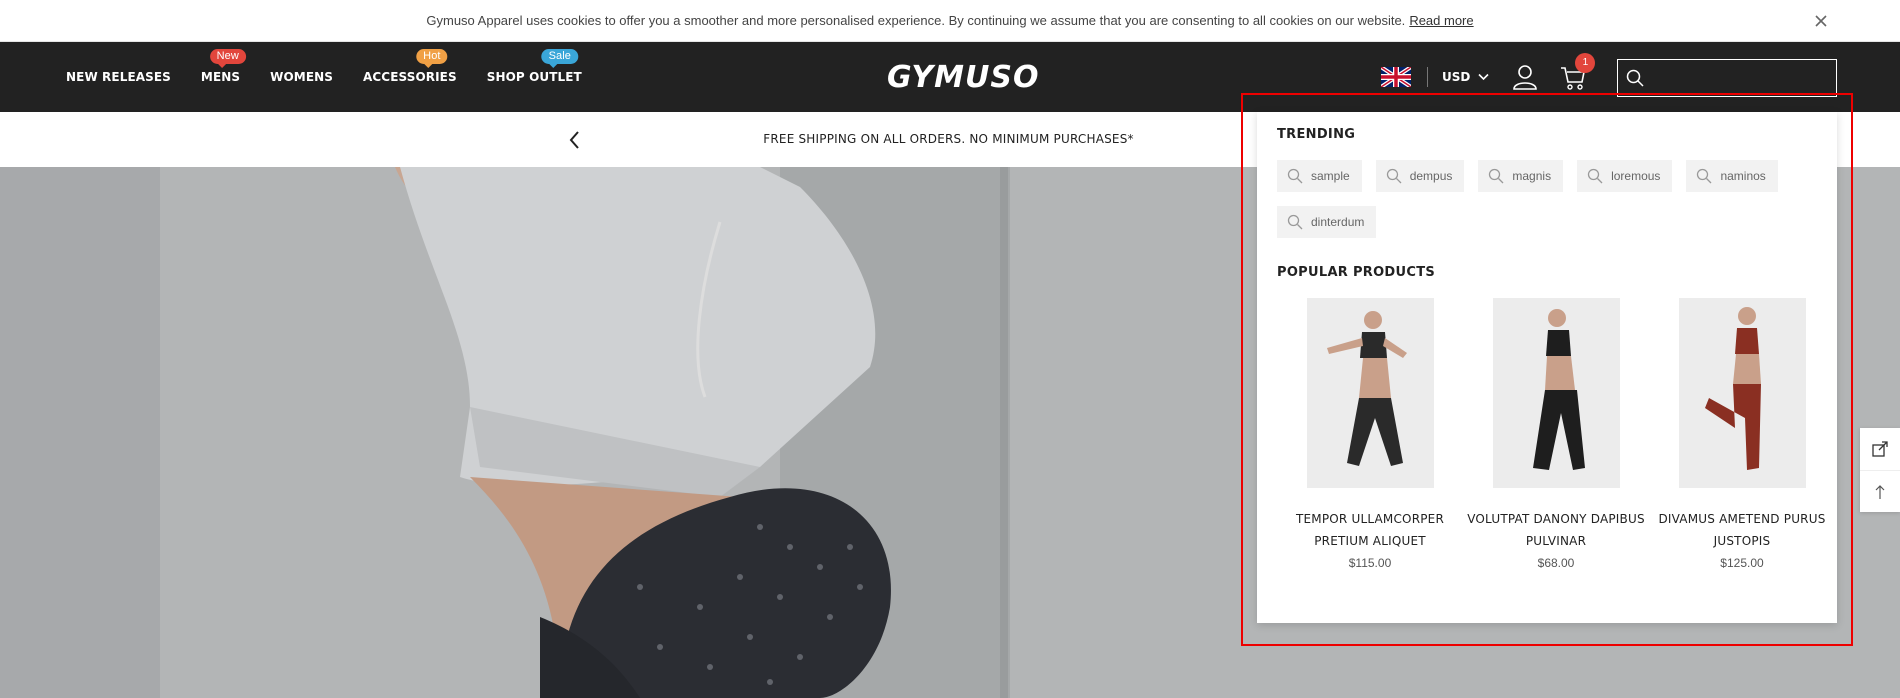  I want to click on currency-selector: USD, so click(1465, 77).